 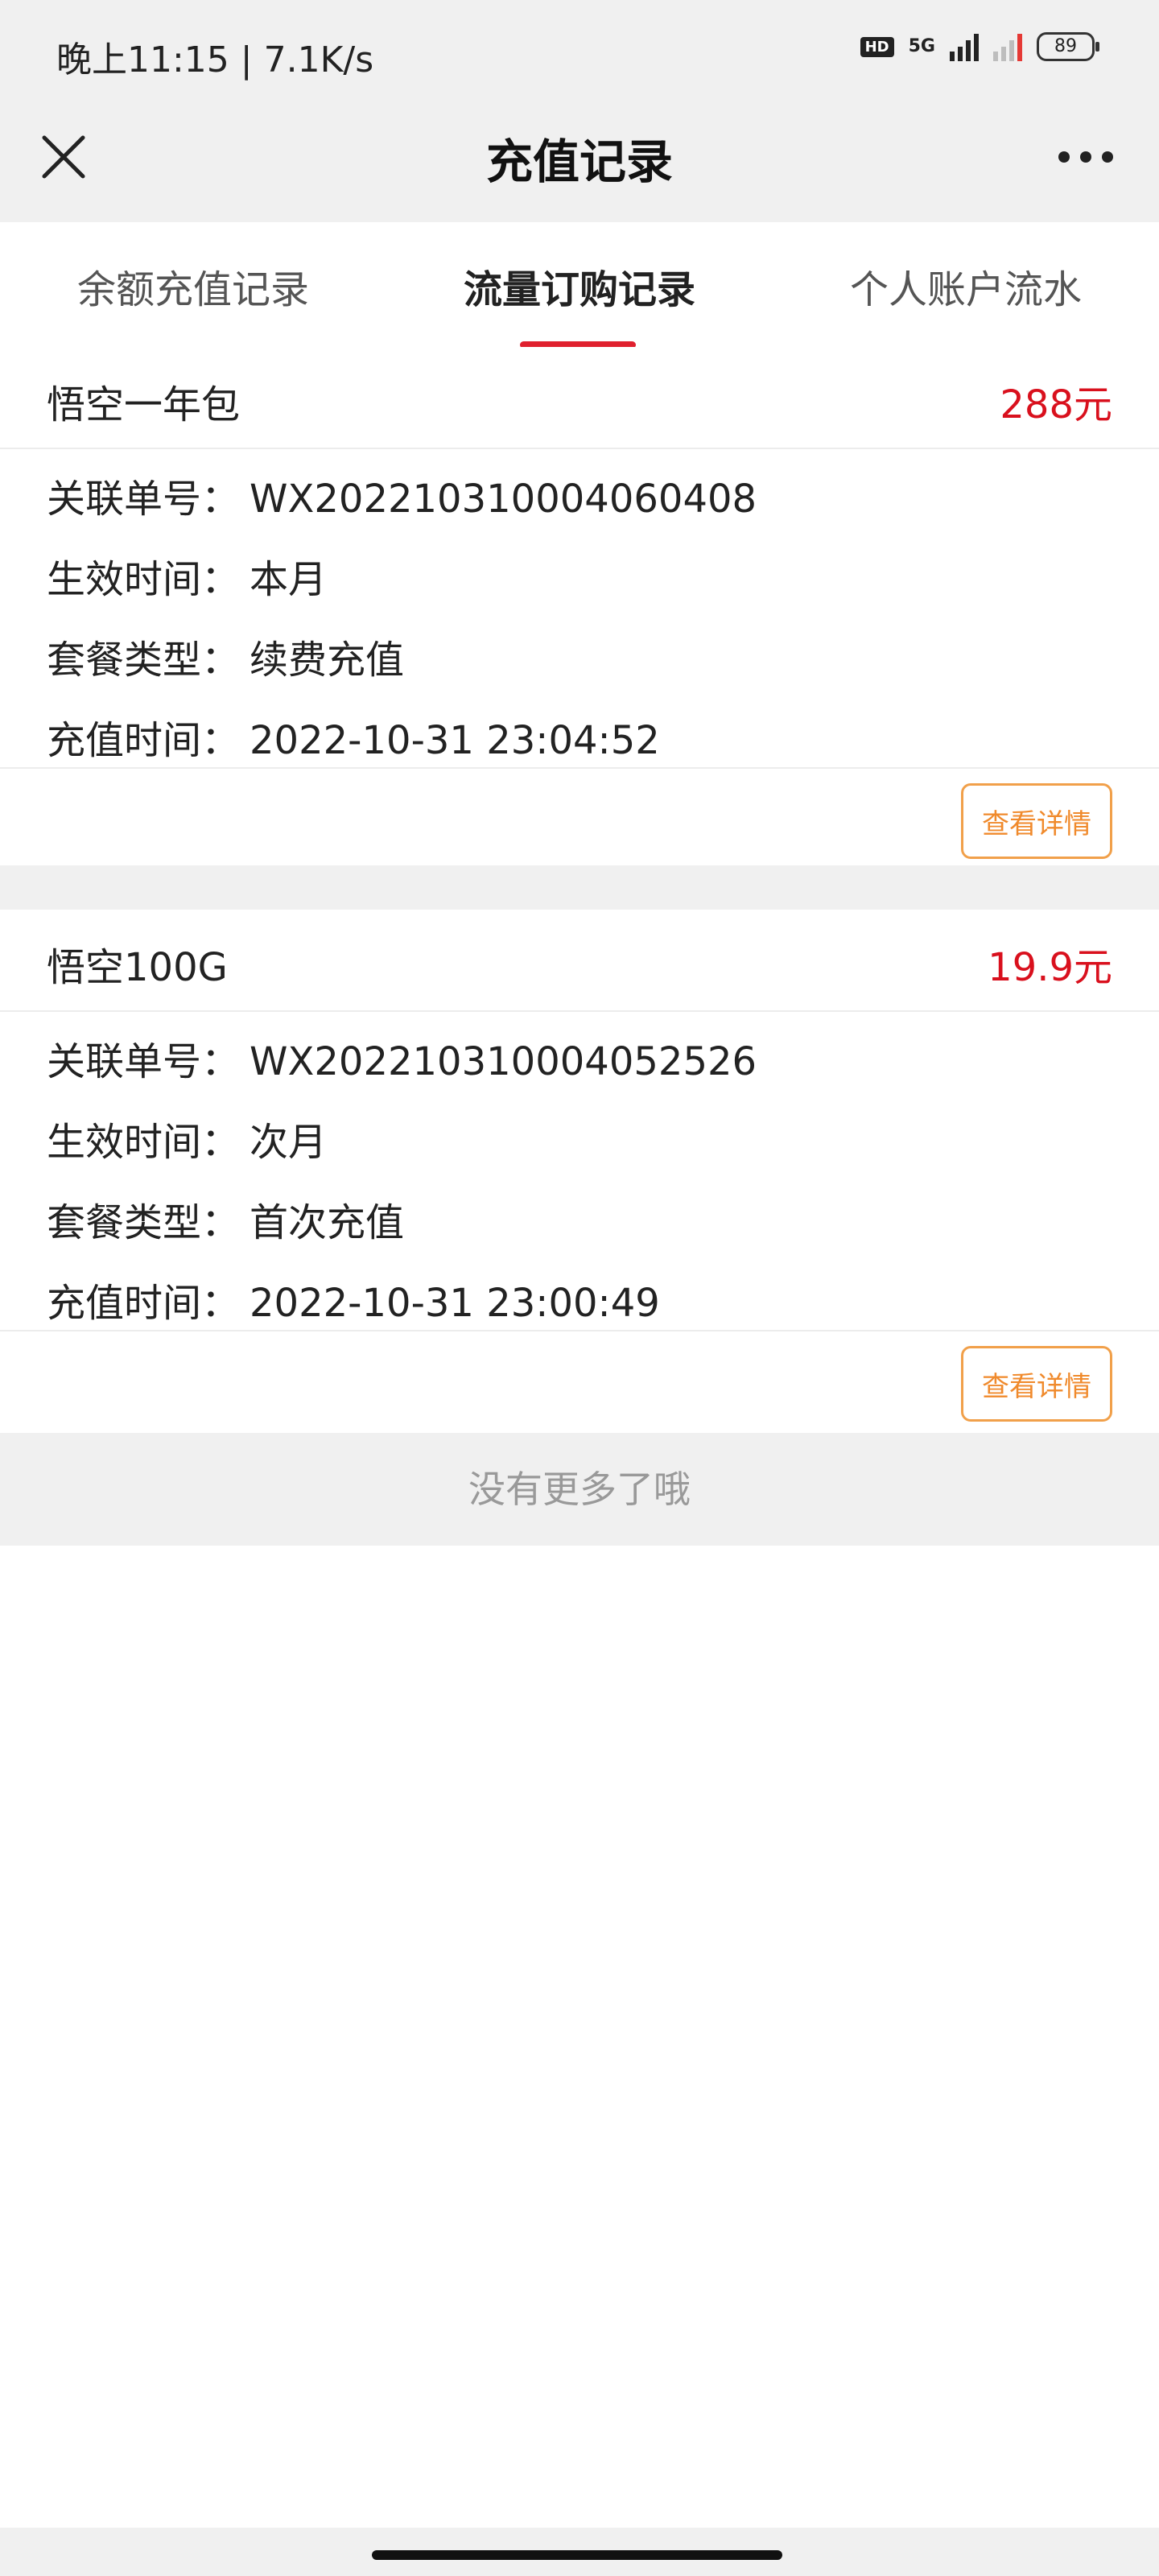 I want to click on order-no-row: 关联单号： WX202210310004052526, so click(x=402, y=1058).